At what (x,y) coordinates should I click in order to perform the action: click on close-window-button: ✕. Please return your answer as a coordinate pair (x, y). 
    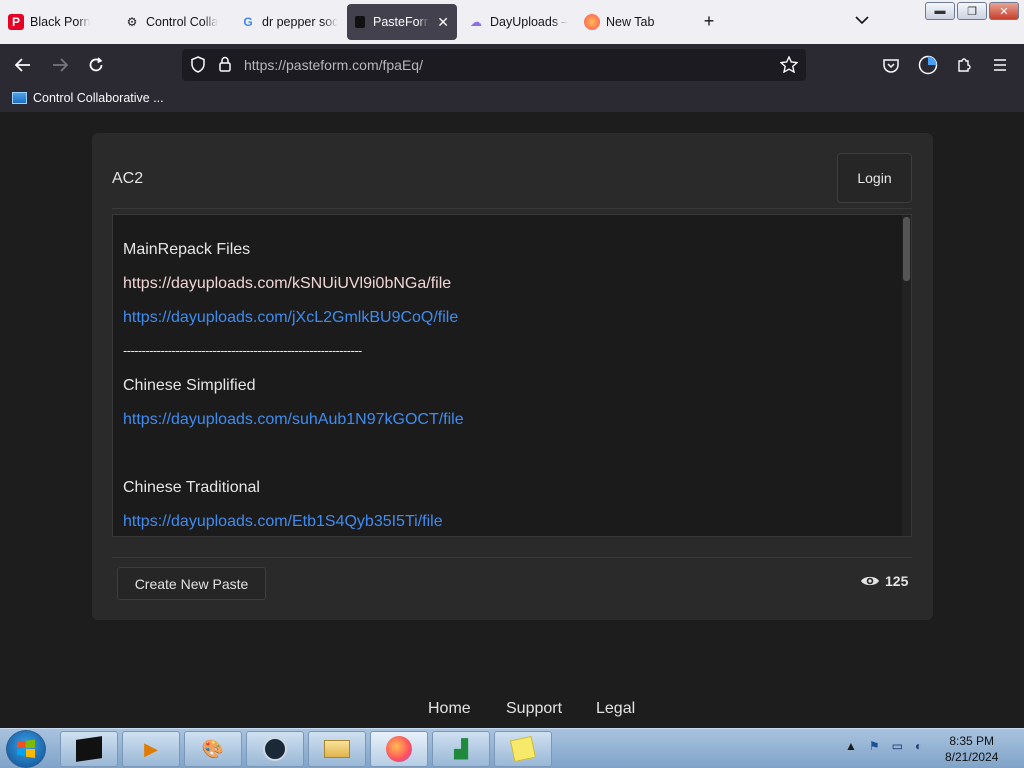
    Looking at the image, I should click on (1004, 11).